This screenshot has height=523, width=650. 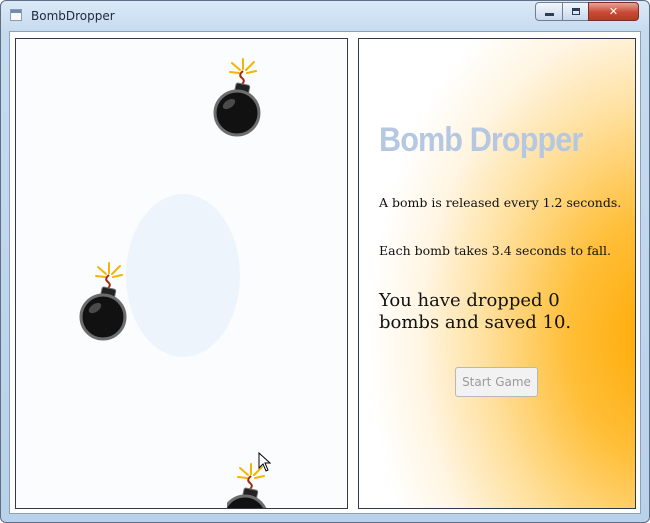 I want to click on close-icon: ✕, so click(x=613, y=11).